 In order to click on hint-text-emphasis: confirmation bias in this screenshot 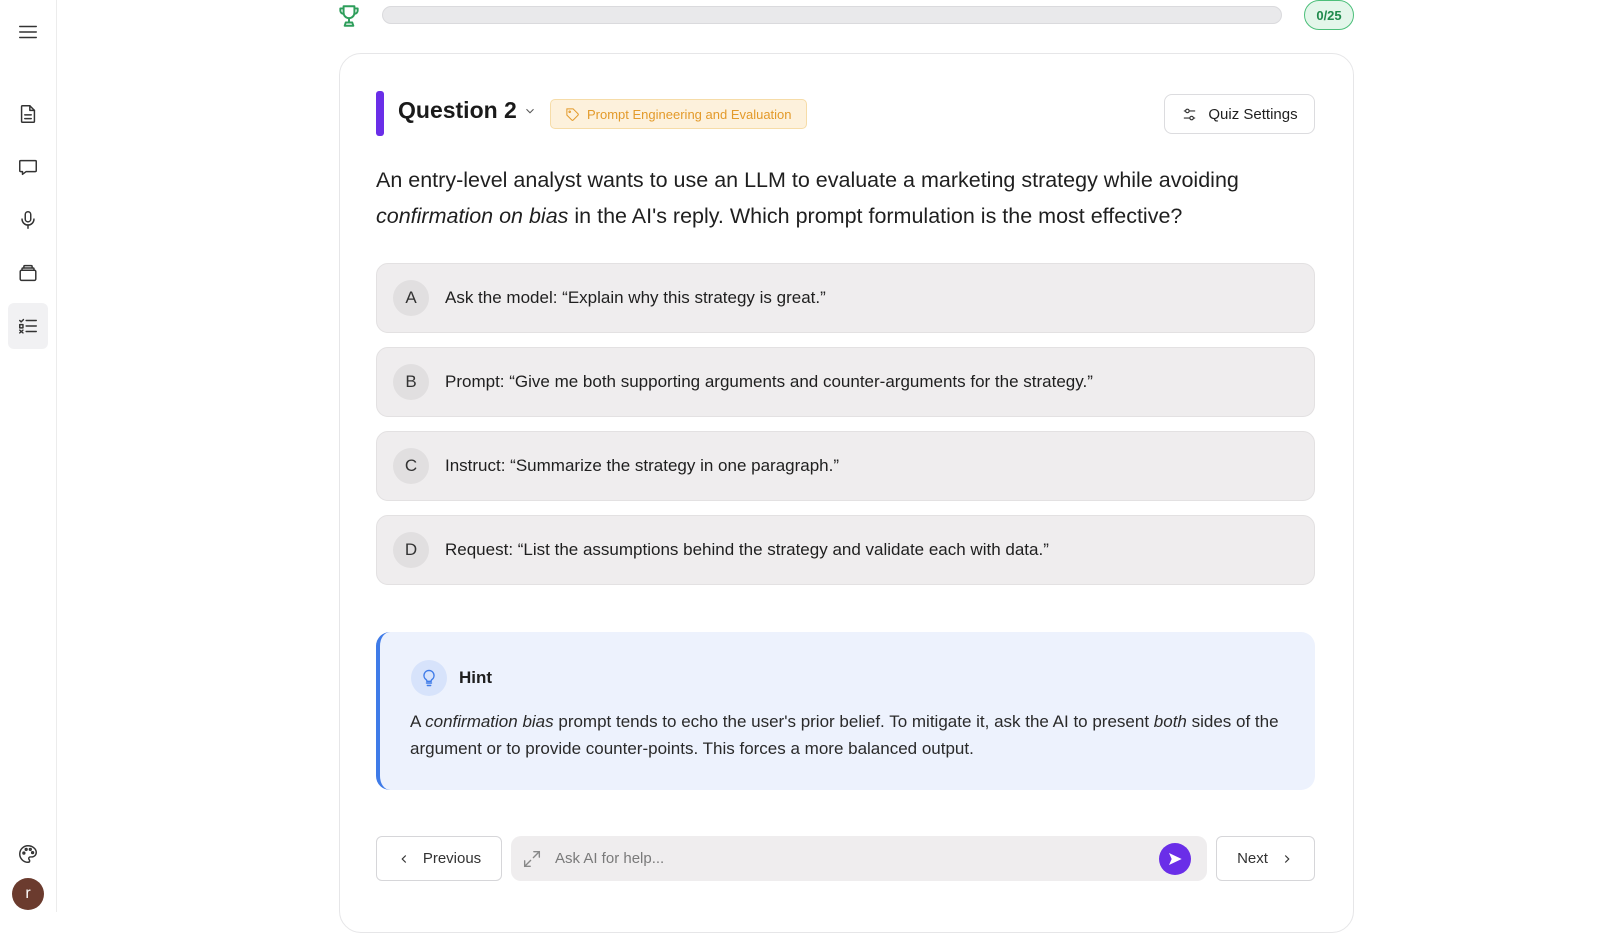, I will do `click(489, 721)`.